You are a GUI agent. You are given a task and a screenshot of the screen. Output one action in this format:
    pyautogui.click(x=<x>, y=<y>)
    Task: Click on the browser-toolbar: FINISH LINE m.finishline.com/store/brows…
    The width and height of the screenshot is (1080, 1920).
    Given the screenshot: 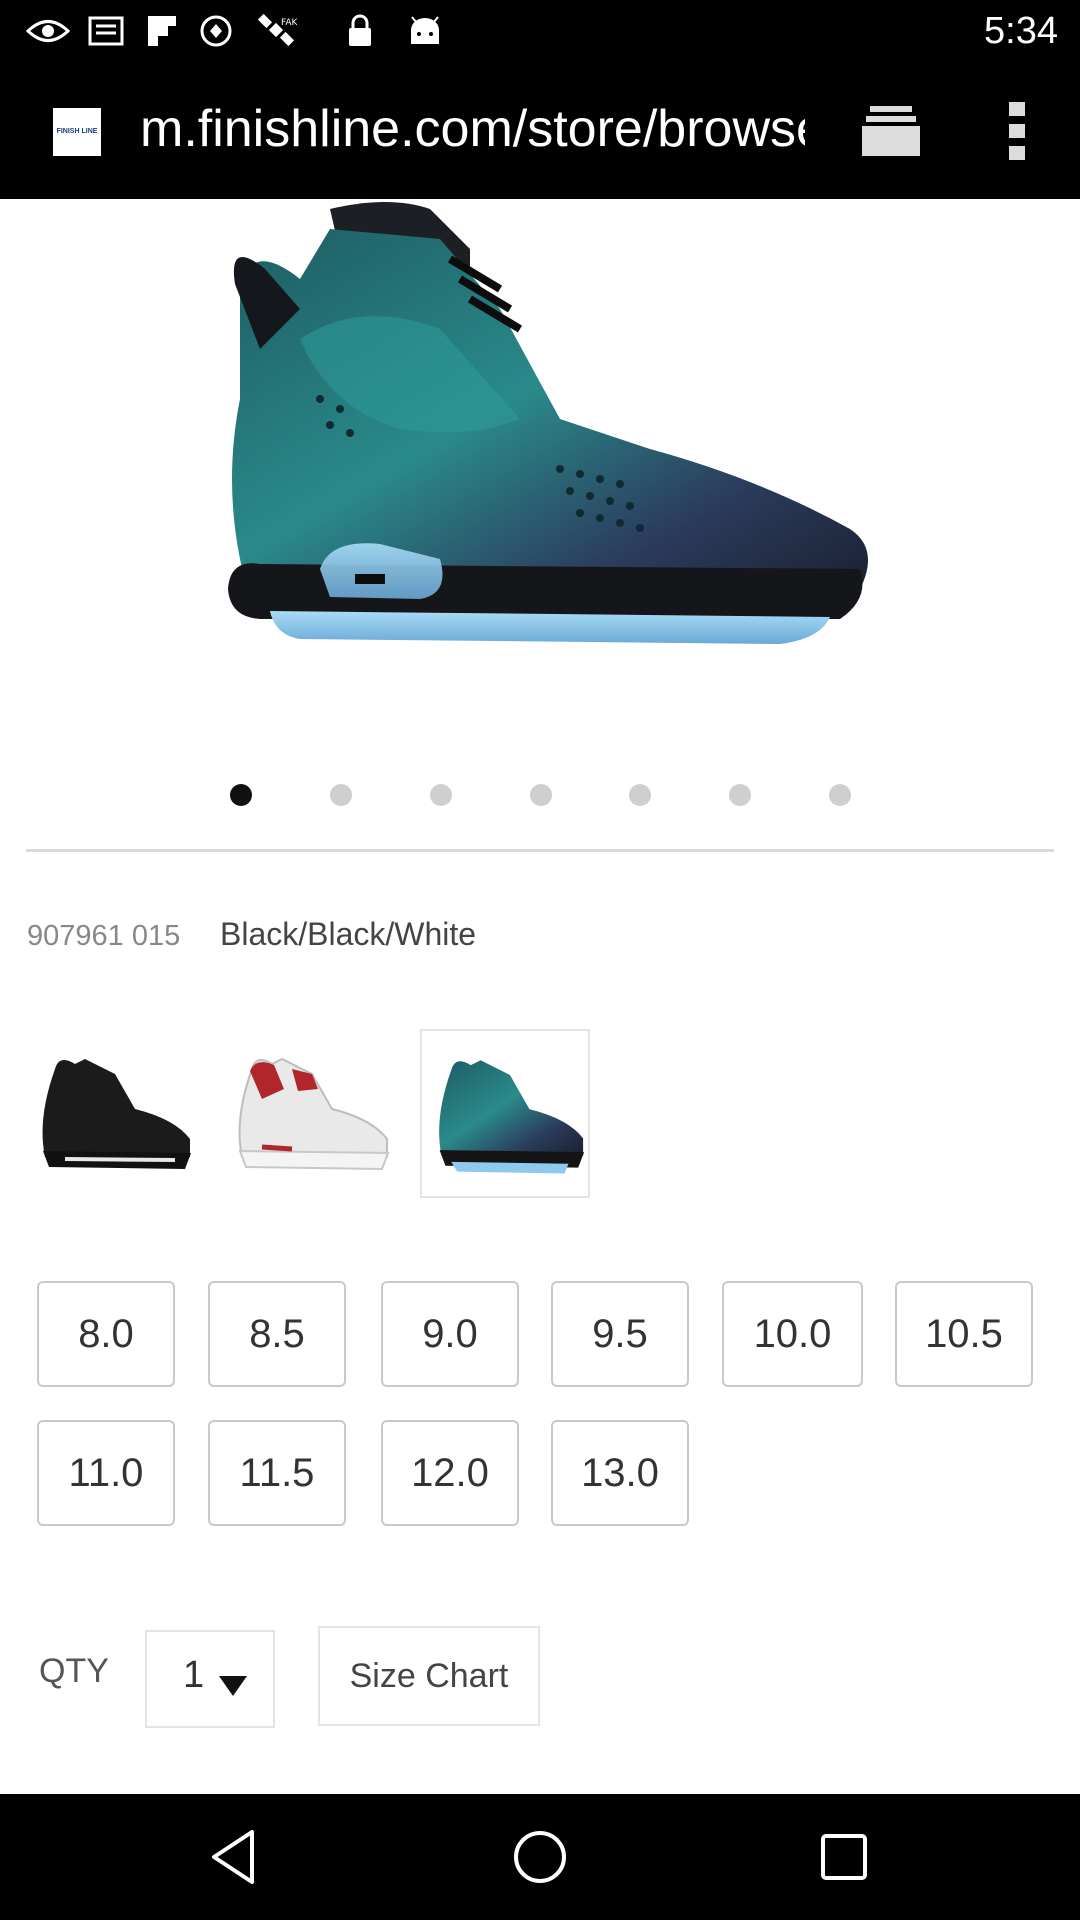 What is the action you would take?
    pyautogui.click(x=540, y=130)
    